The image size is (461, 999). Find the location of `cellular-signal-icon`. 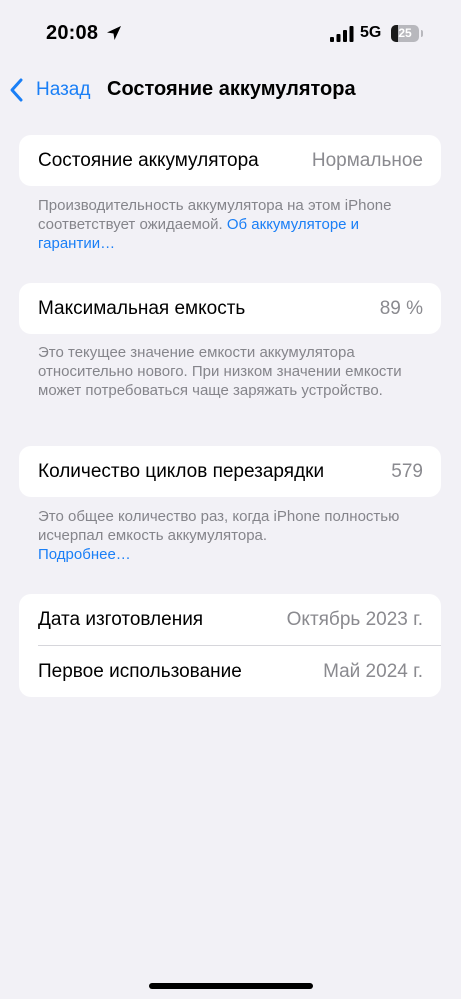

cellular-signal-icon is located at coordinates (342, 34).